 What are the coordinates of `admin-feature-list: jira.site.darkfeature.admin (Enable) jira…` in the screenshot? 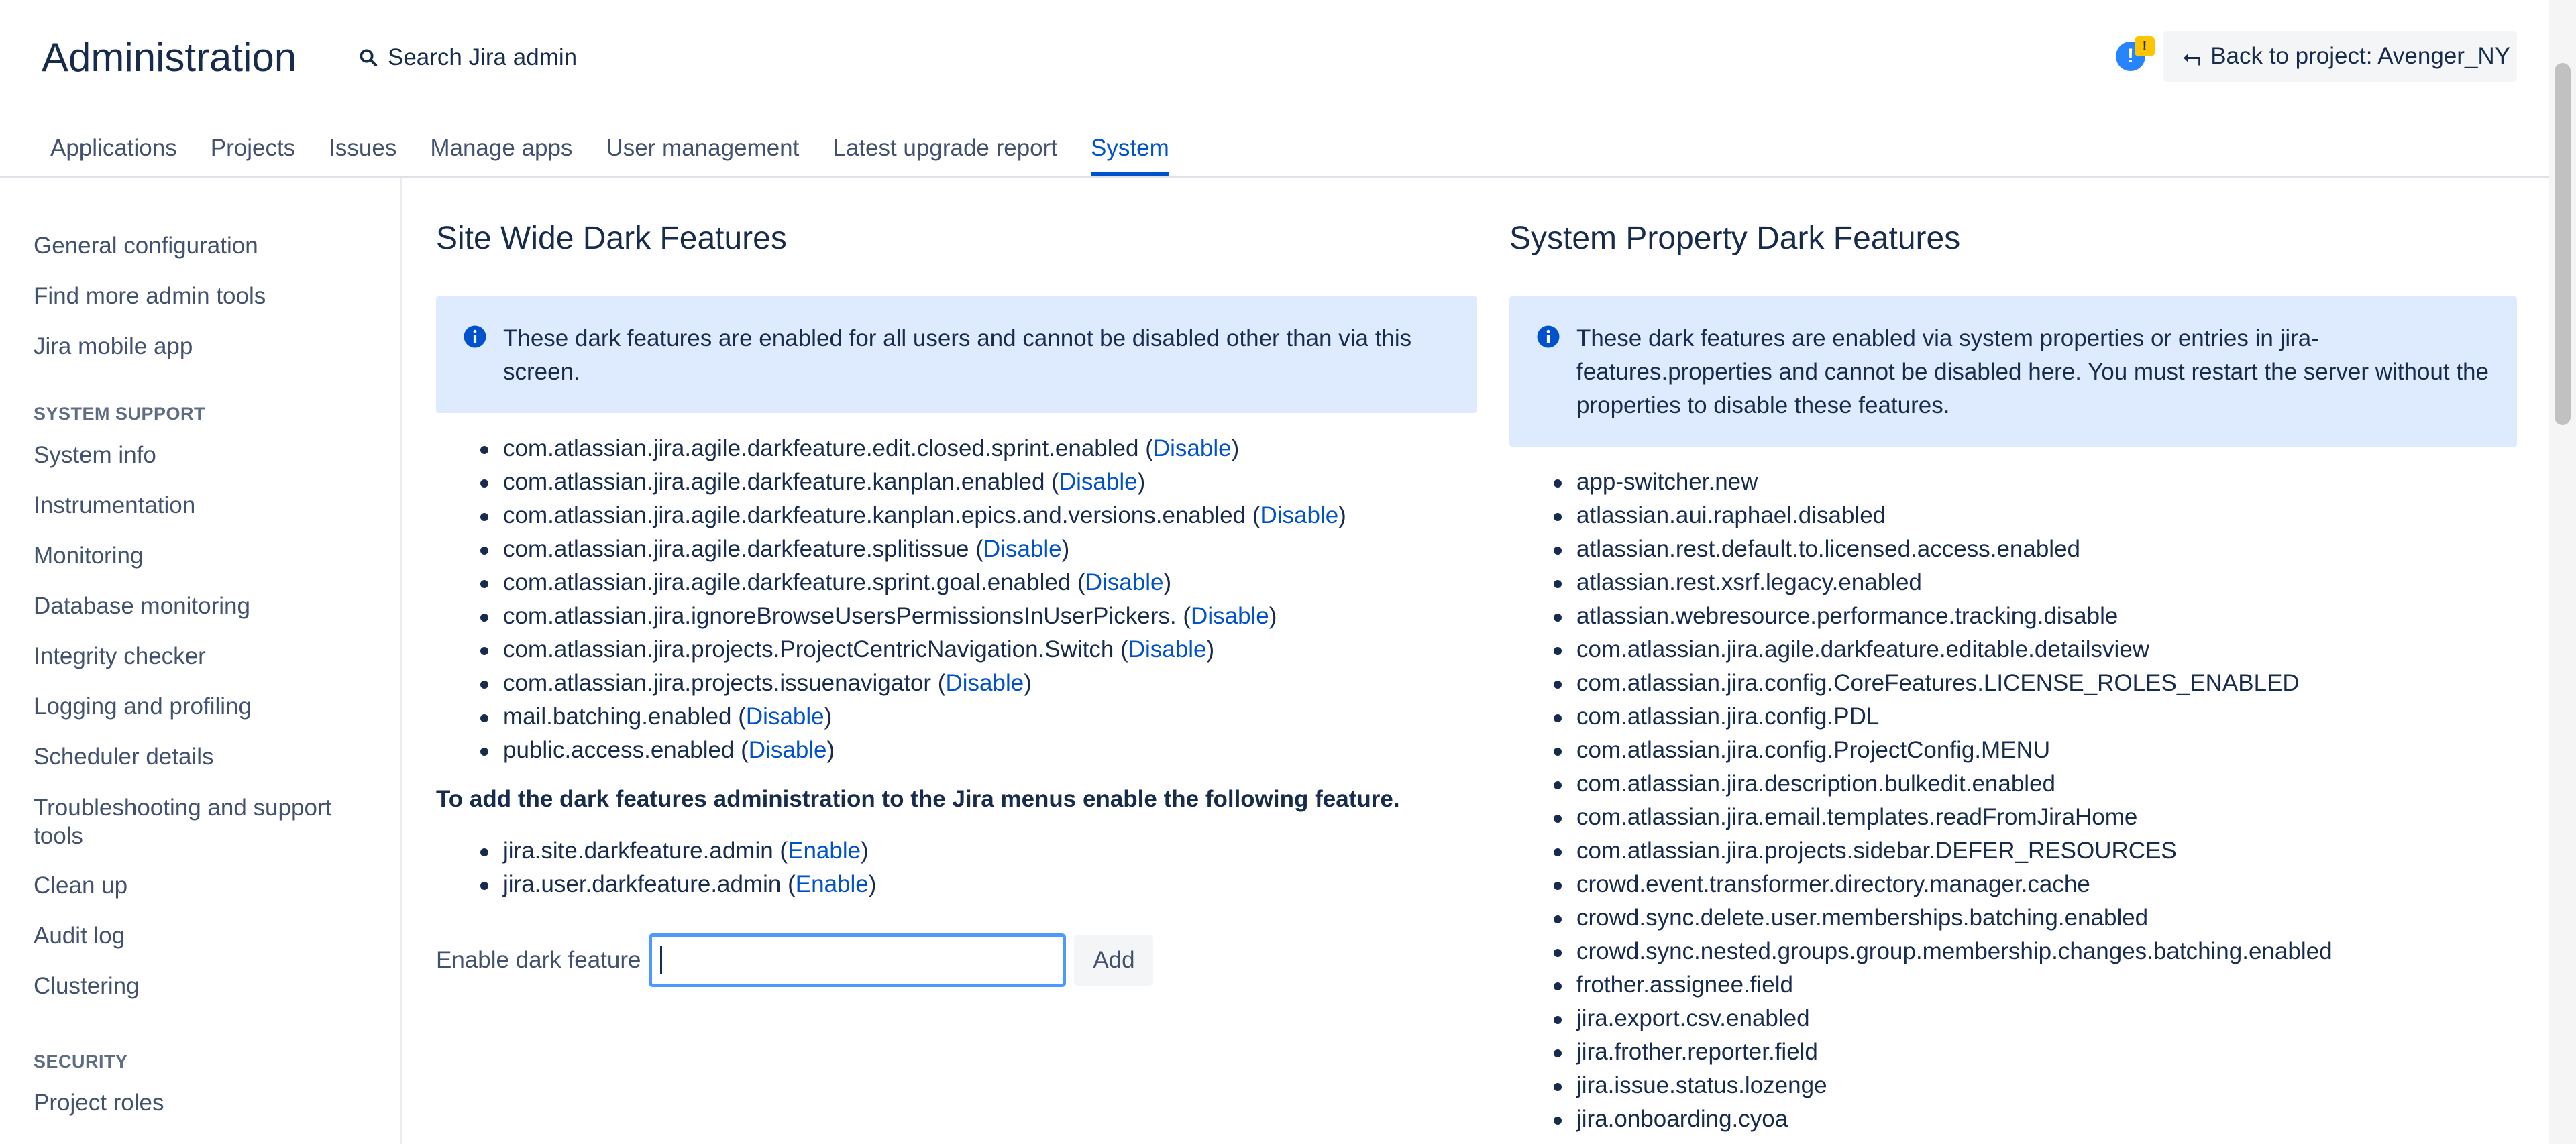 It's located at (673, 867).